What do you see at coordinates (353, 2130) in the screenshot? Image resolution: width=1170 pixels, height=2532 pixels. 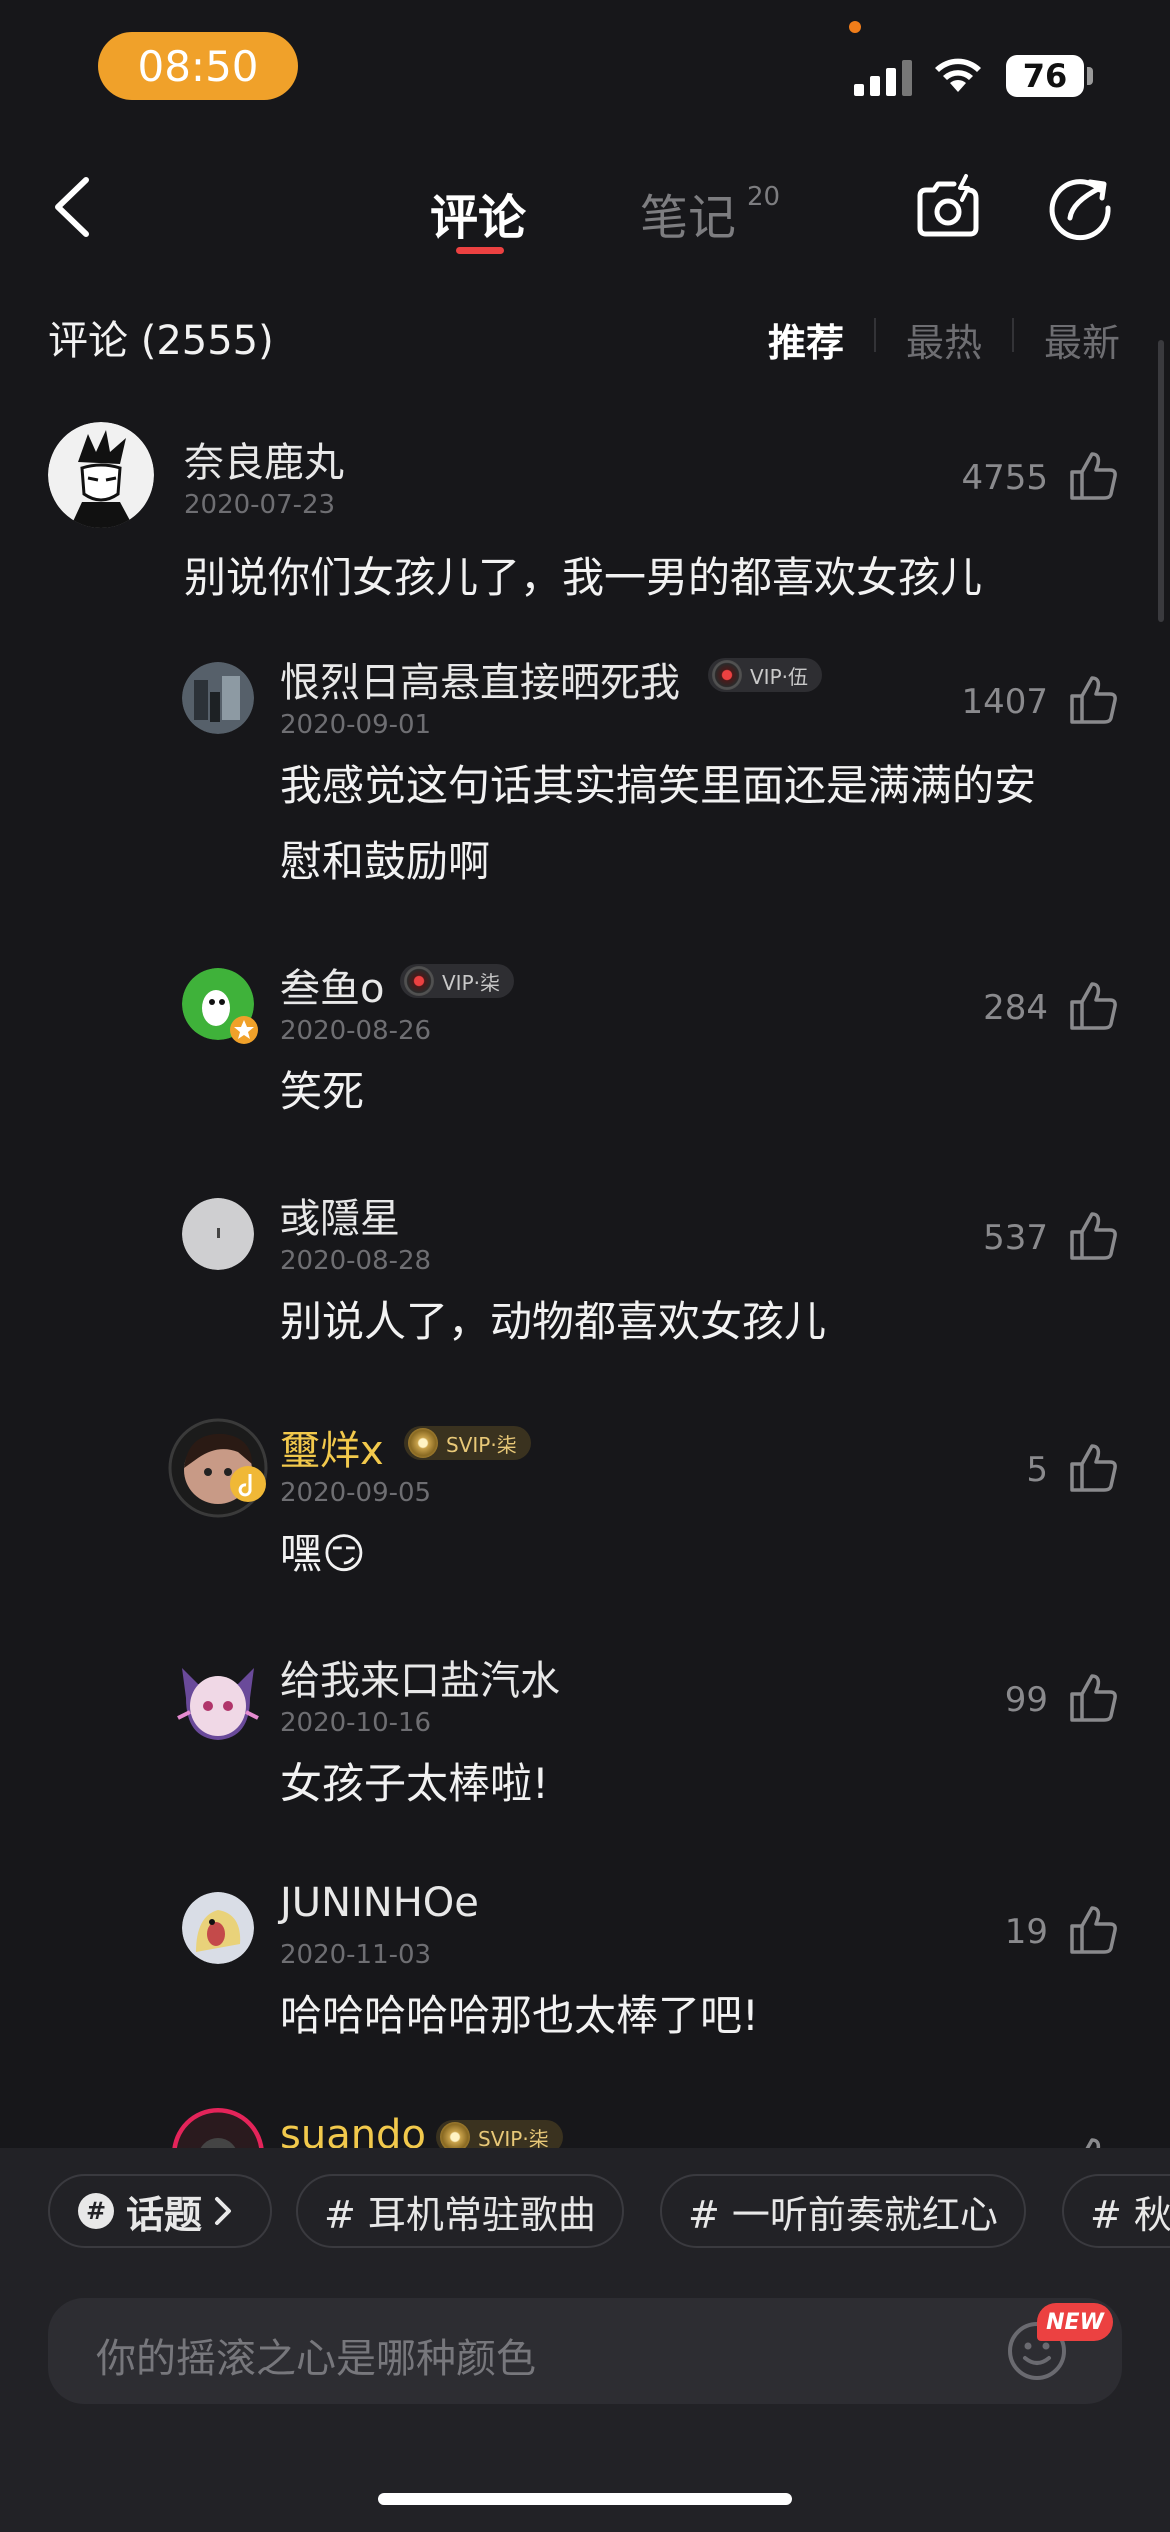 I see `reply-username: suando` at bounding box center [353, 2130].